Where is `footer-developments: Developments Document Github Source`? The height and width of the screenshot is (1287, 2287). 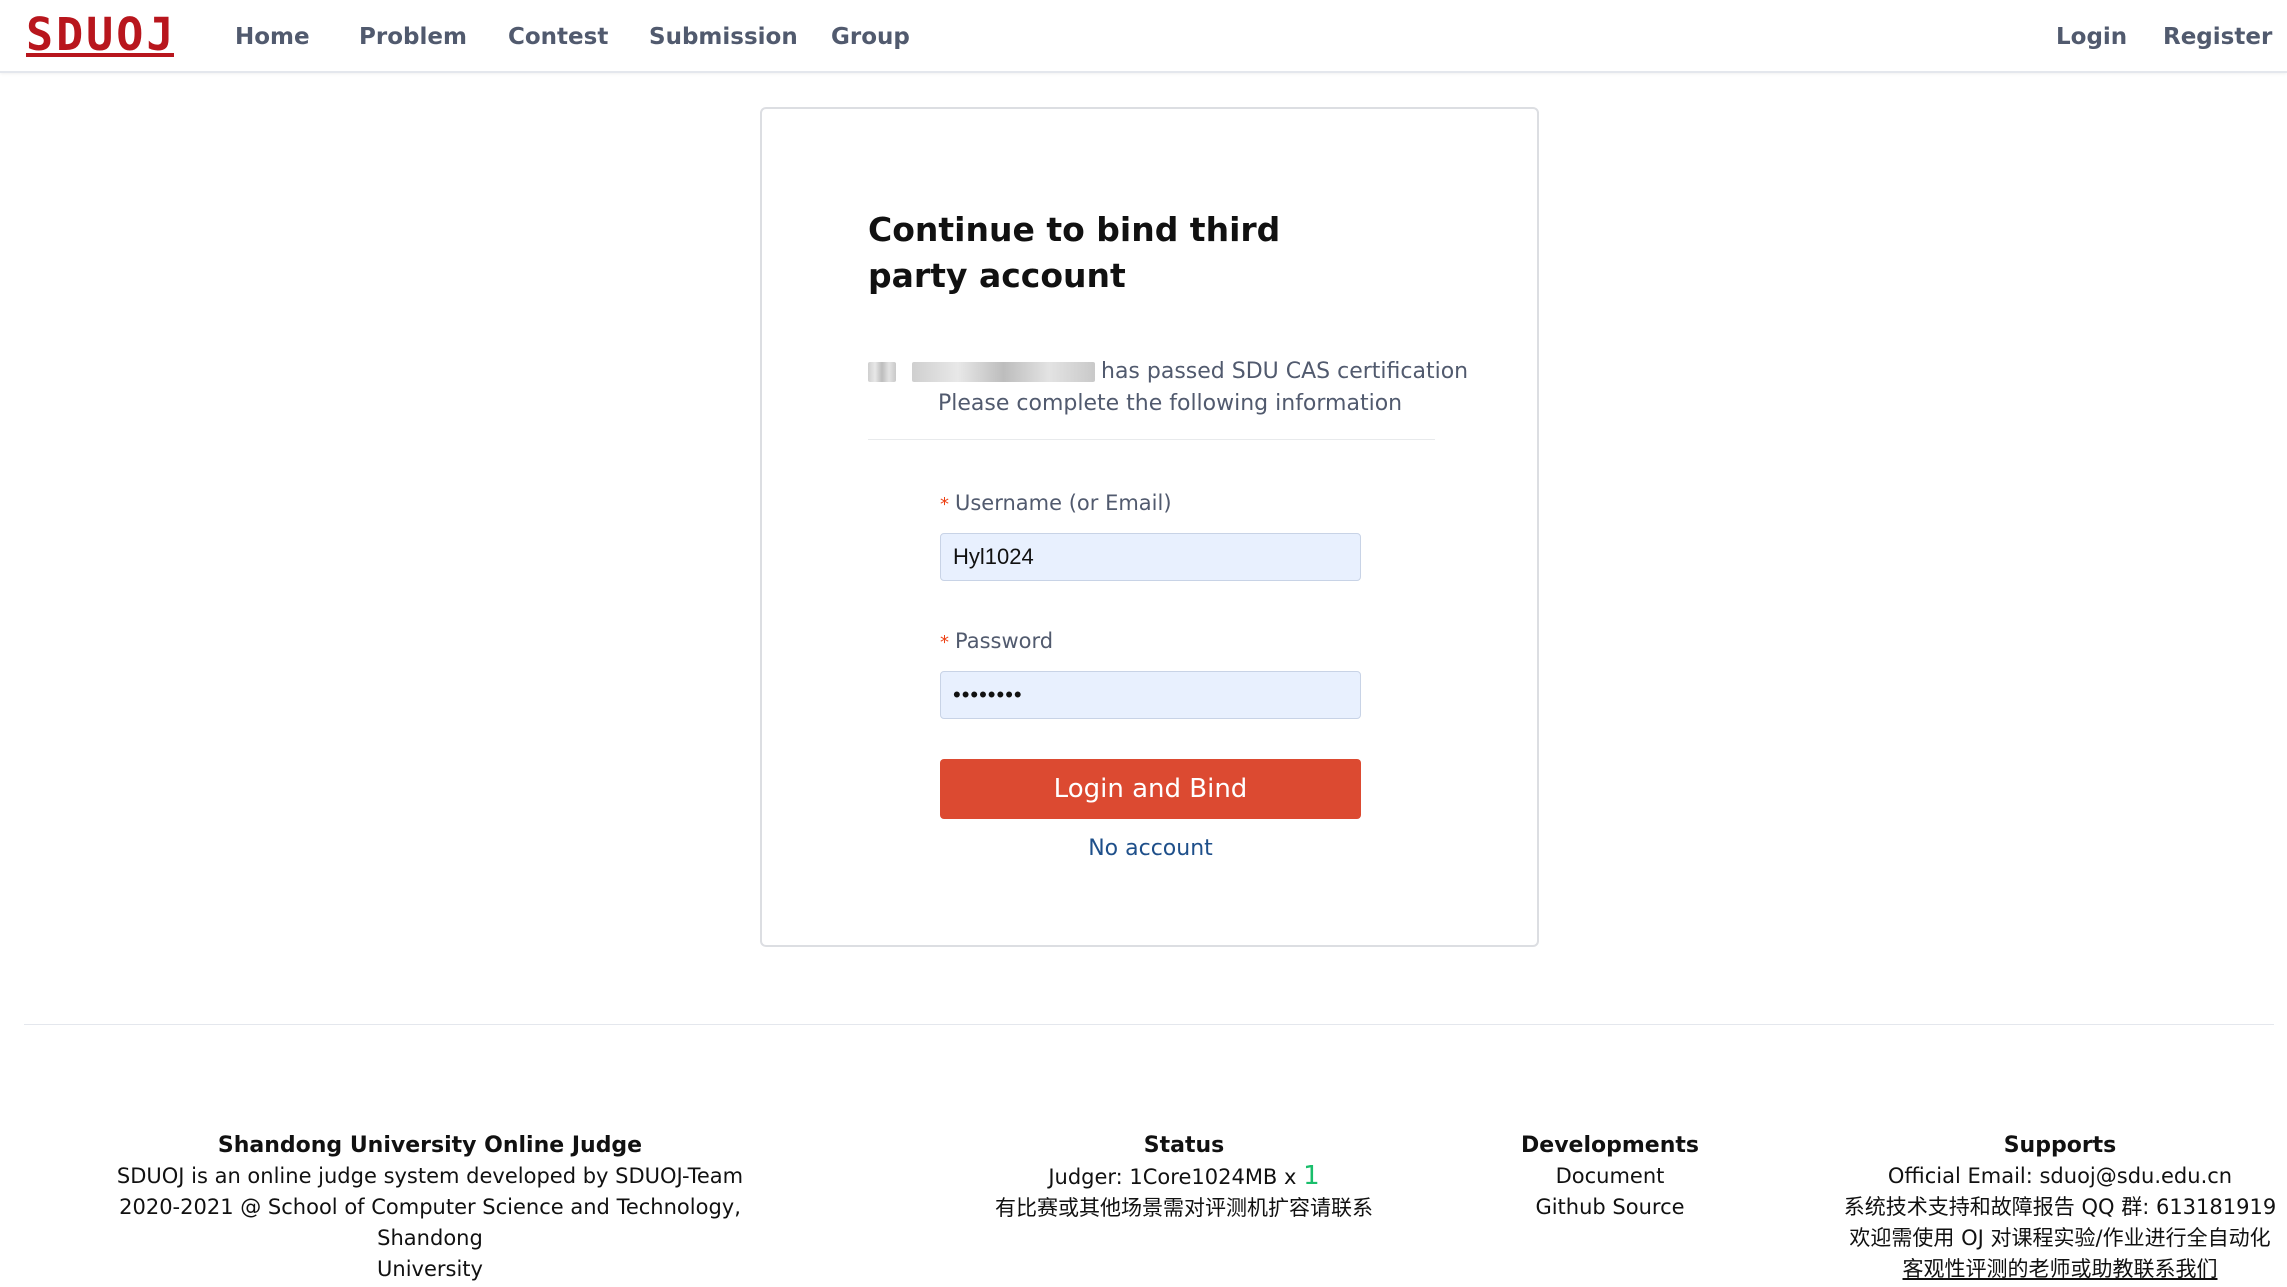 footer-developments: Developments Document Github Source is located at coordinates (1610, 1176).